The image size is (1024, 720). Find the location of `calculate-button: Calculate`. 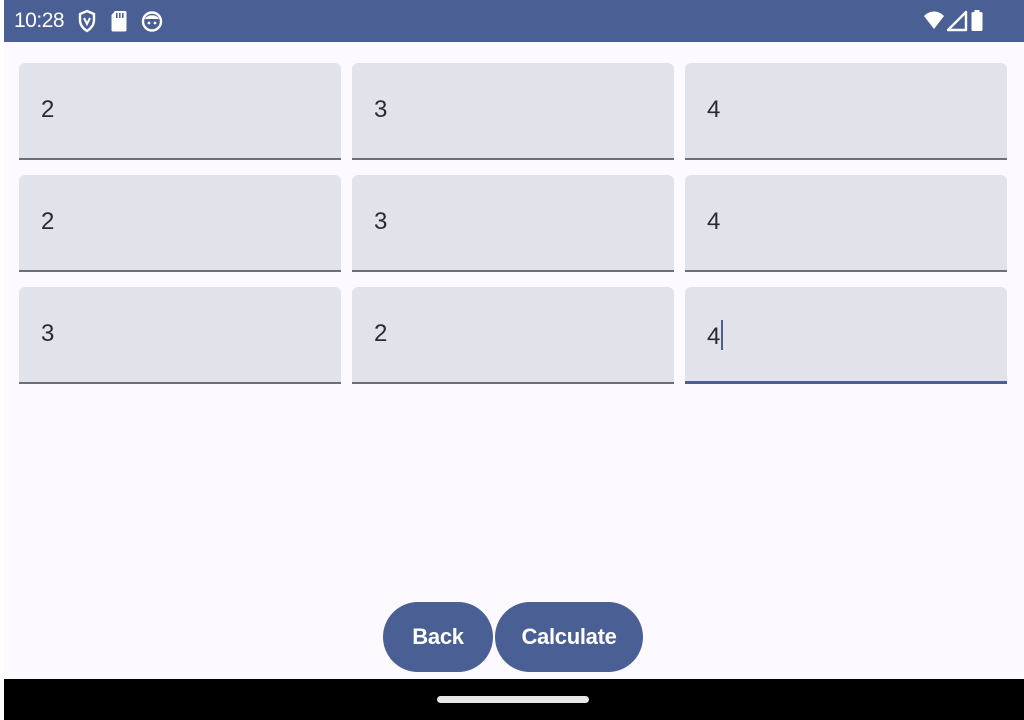

calculate-button: Calculate is located at coordinates (569, 637).